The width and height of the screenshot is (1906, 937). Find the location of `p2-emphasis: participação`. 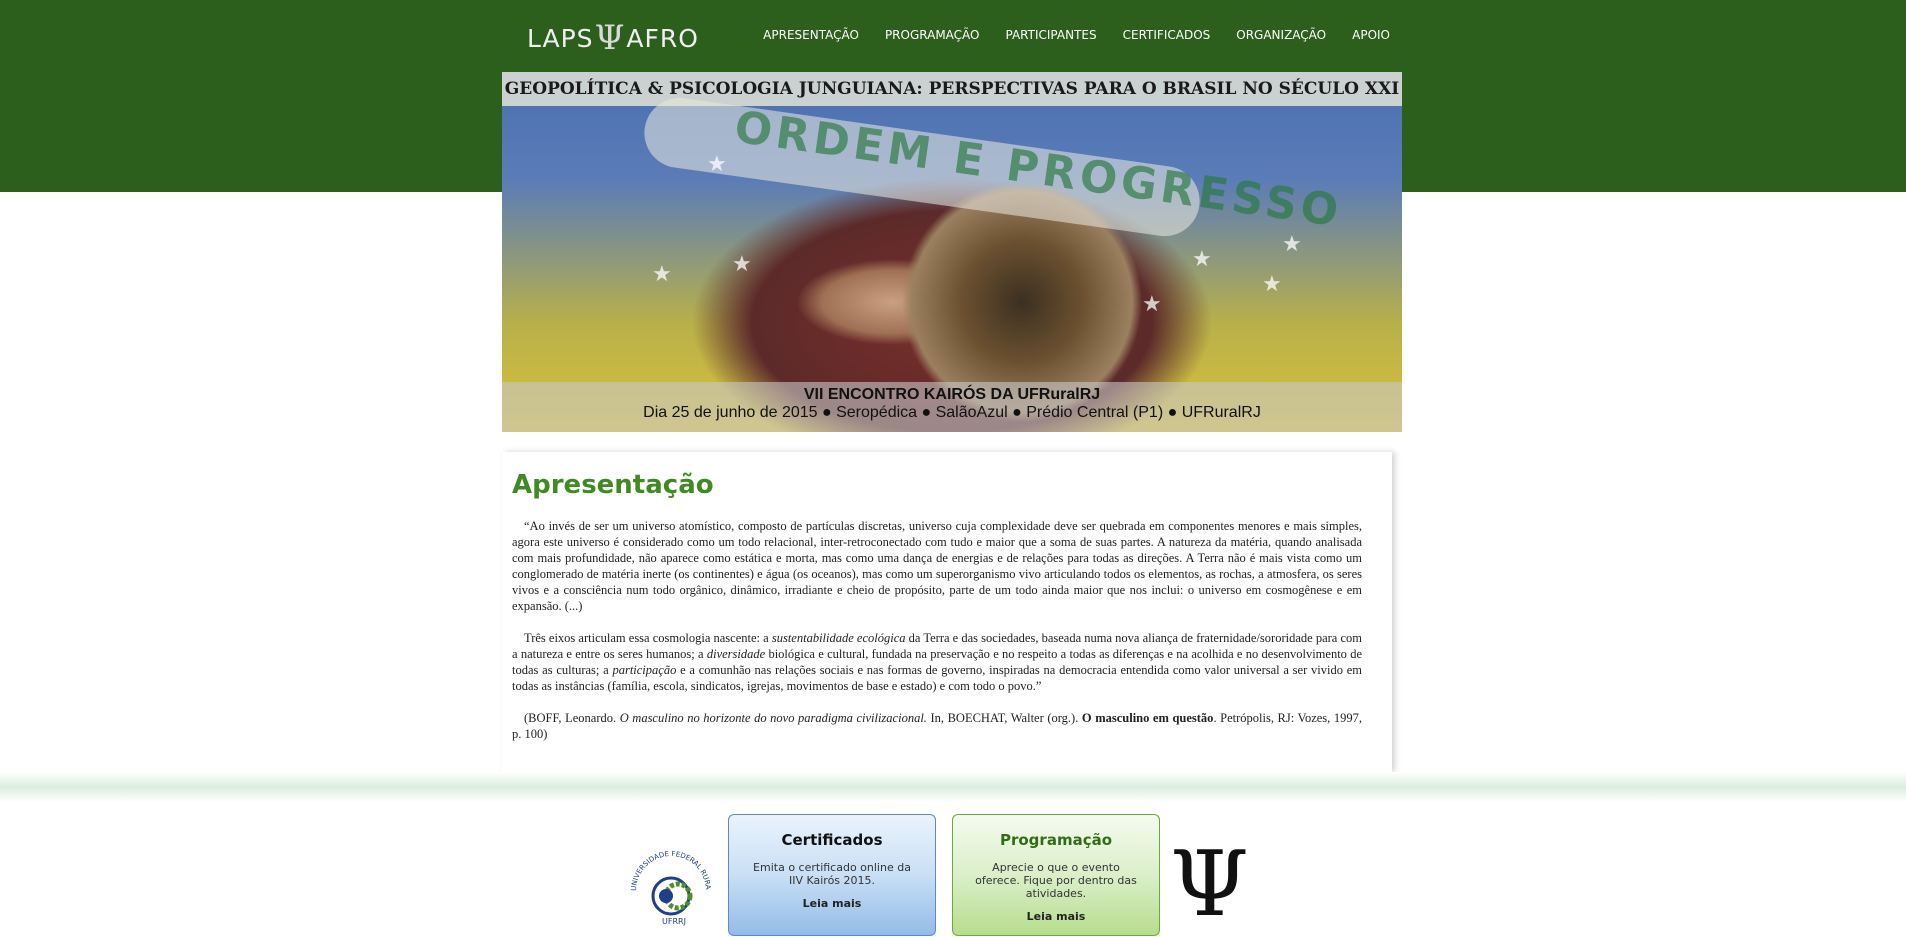

p2-emphasis: participação is located at coordinates (644, 670).